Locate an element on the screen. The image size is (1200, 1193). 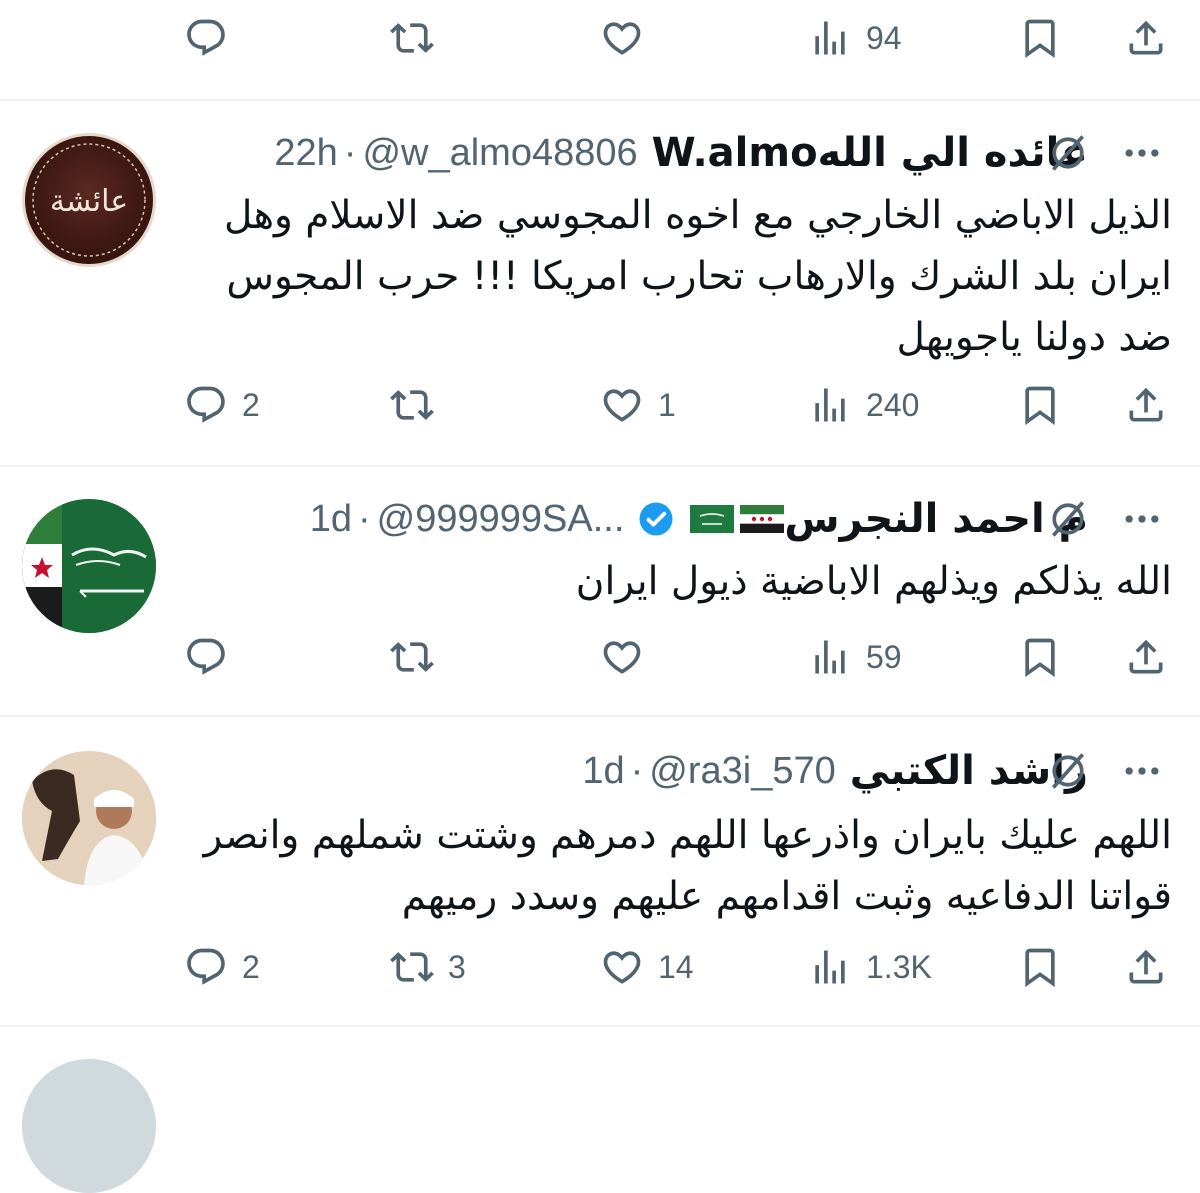
view-count: 94 is located at coordinates (884, 37).